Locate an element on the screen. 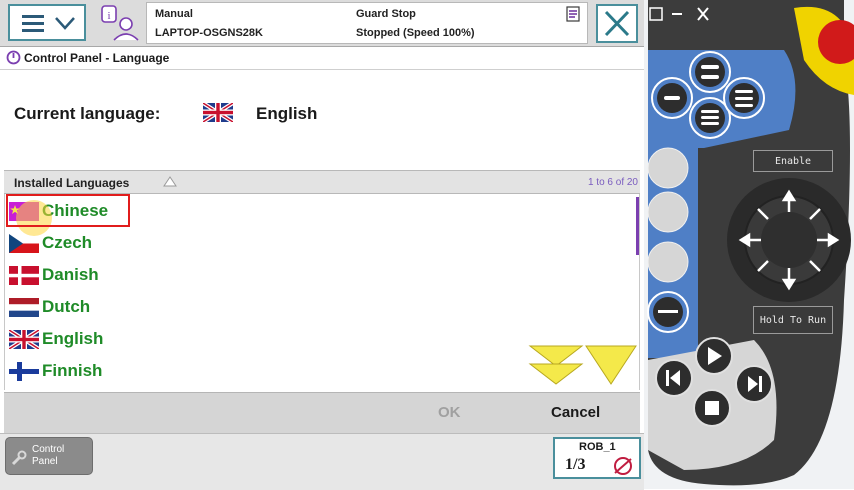 Image resolution: width=854 pixels, height=490 pixels. main-menu-button is located at coordinates (47, 22).